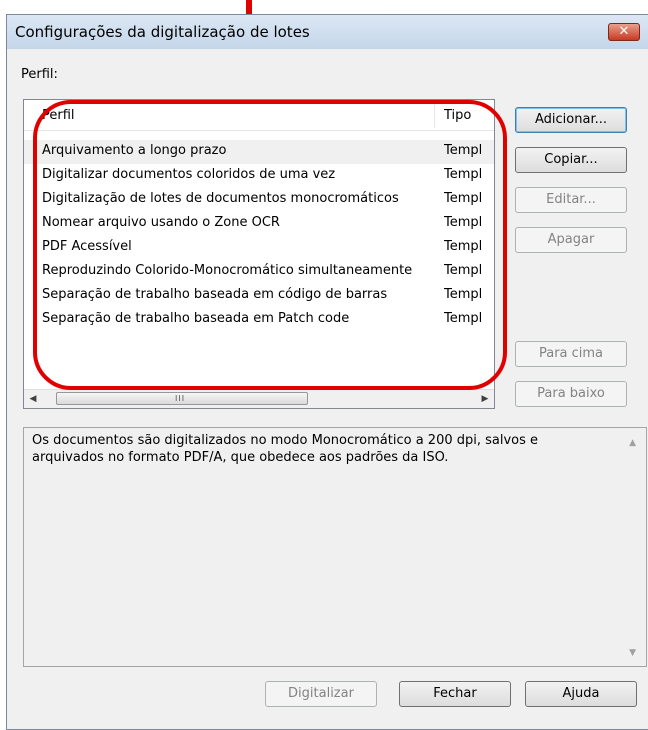 The width and height of the screenshot is (648, 730). I want to click on perfil-label: Perfil:, so click(39, 74).